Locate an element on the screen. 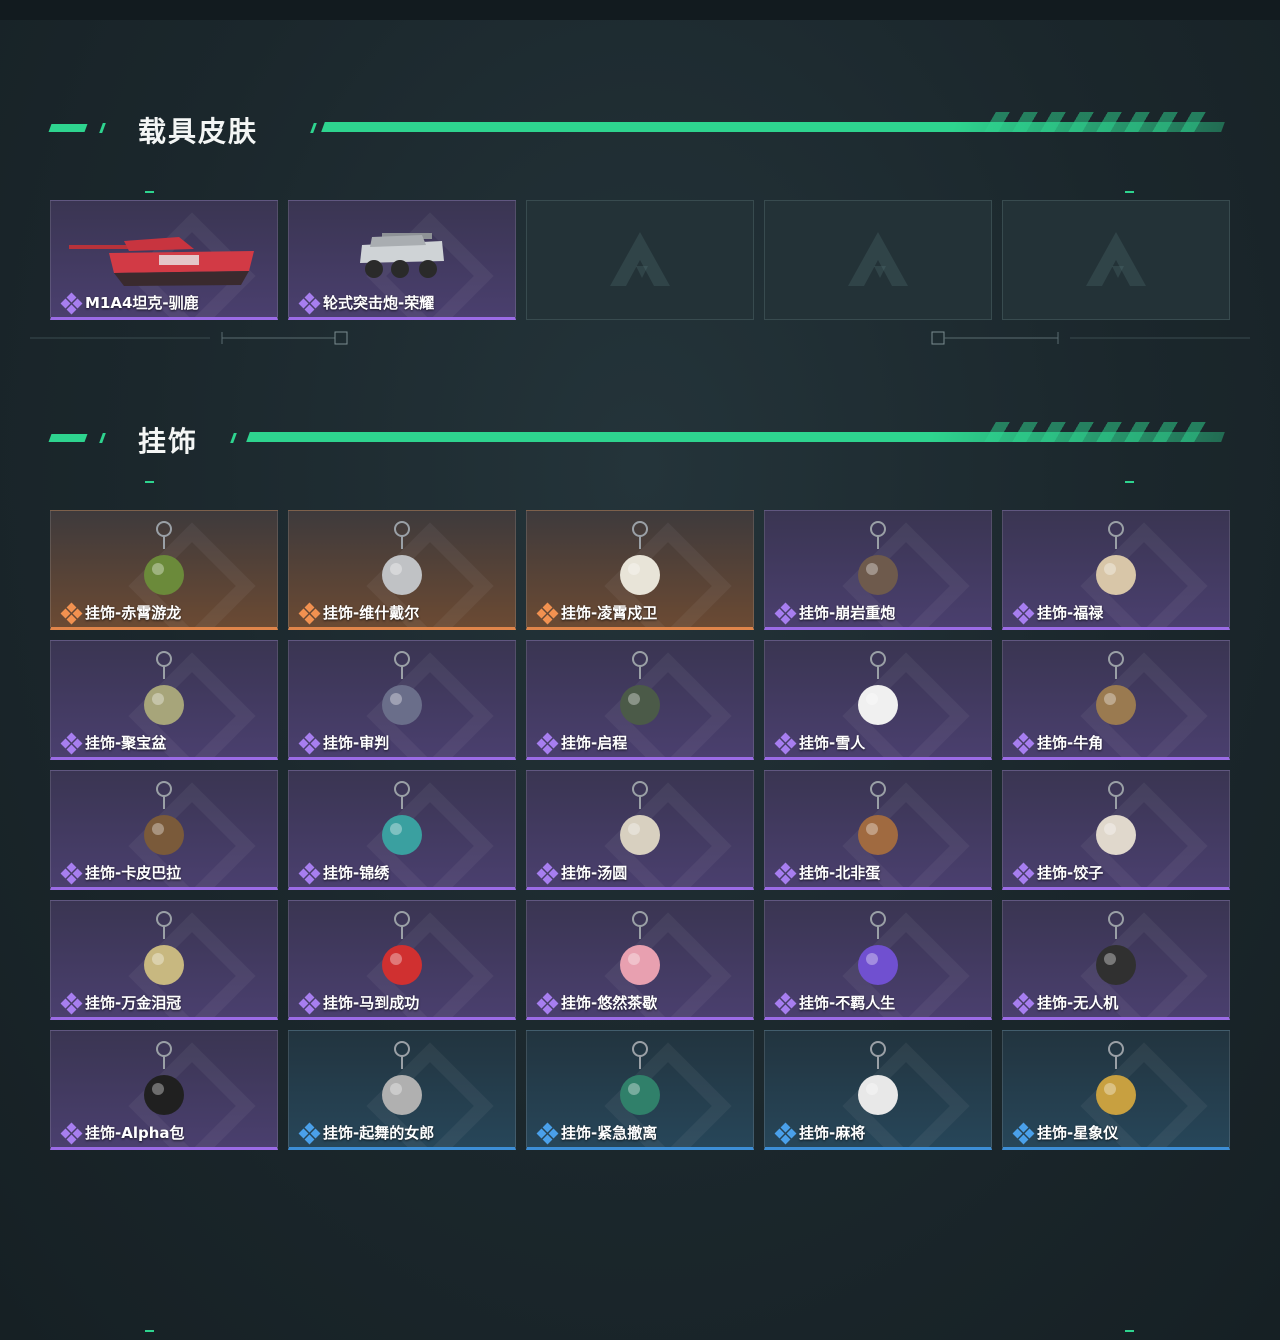  item-card: 挂饰-审判 is located at coordinates (402, 700).